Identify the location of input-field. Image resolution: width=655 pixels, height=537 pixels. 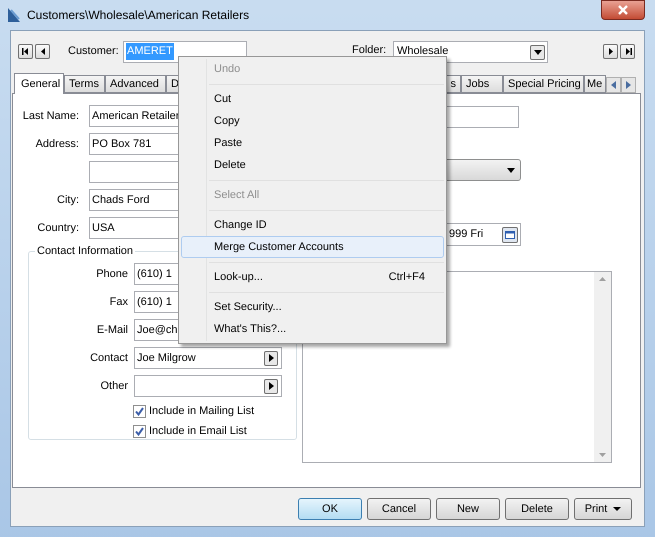
(208, 386).